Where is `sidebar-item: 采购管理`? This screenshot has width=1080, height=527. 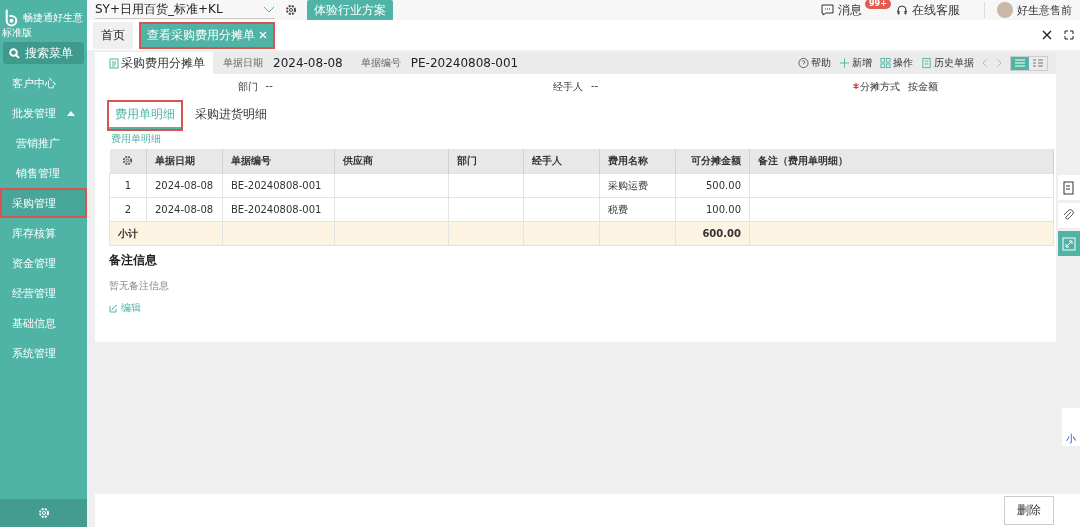 sidebar-item: 采购管理 is located at coordinates (43, 203).